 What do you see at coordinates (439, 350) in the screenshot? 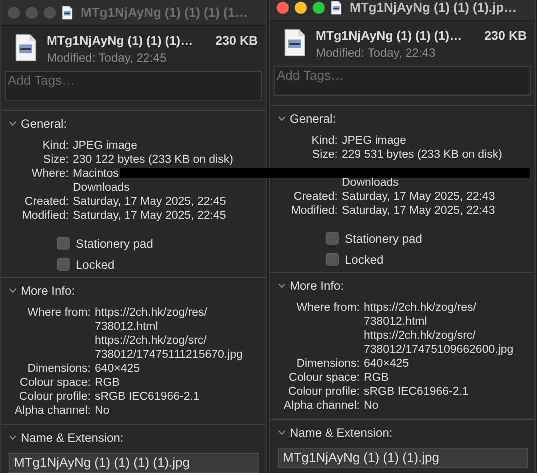
I see `info-value: 738012/17475109662600.jpg` at bounding box center [439, 350].